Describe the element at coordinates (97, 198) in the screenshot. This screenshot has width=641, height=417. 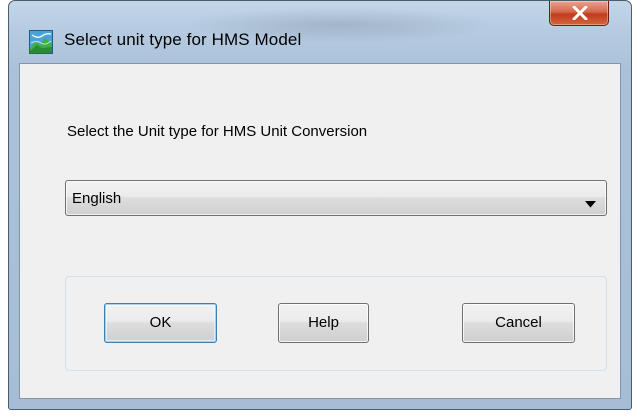
I see `unit-type-selected-value: English` at that location.